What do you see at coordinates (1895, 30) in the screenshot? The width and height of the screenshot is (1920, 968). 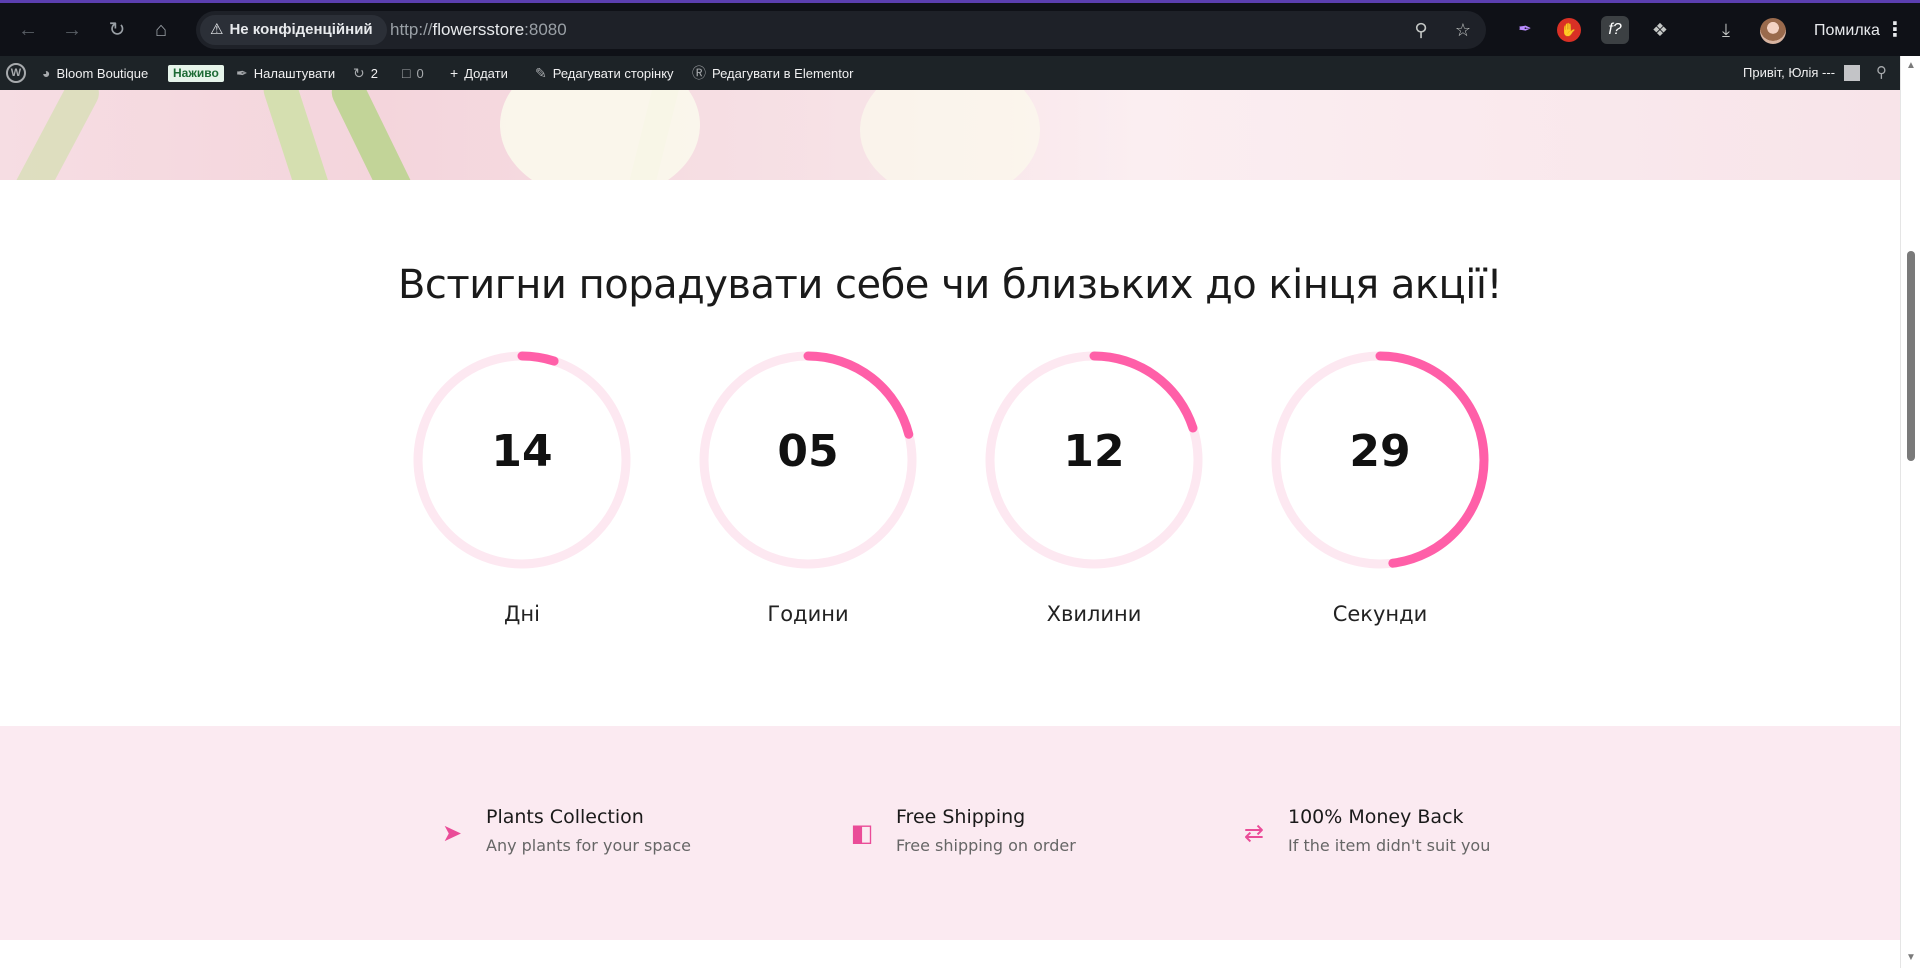 I see `menu-icon: ⋮` at bounding box center [1895, 30].